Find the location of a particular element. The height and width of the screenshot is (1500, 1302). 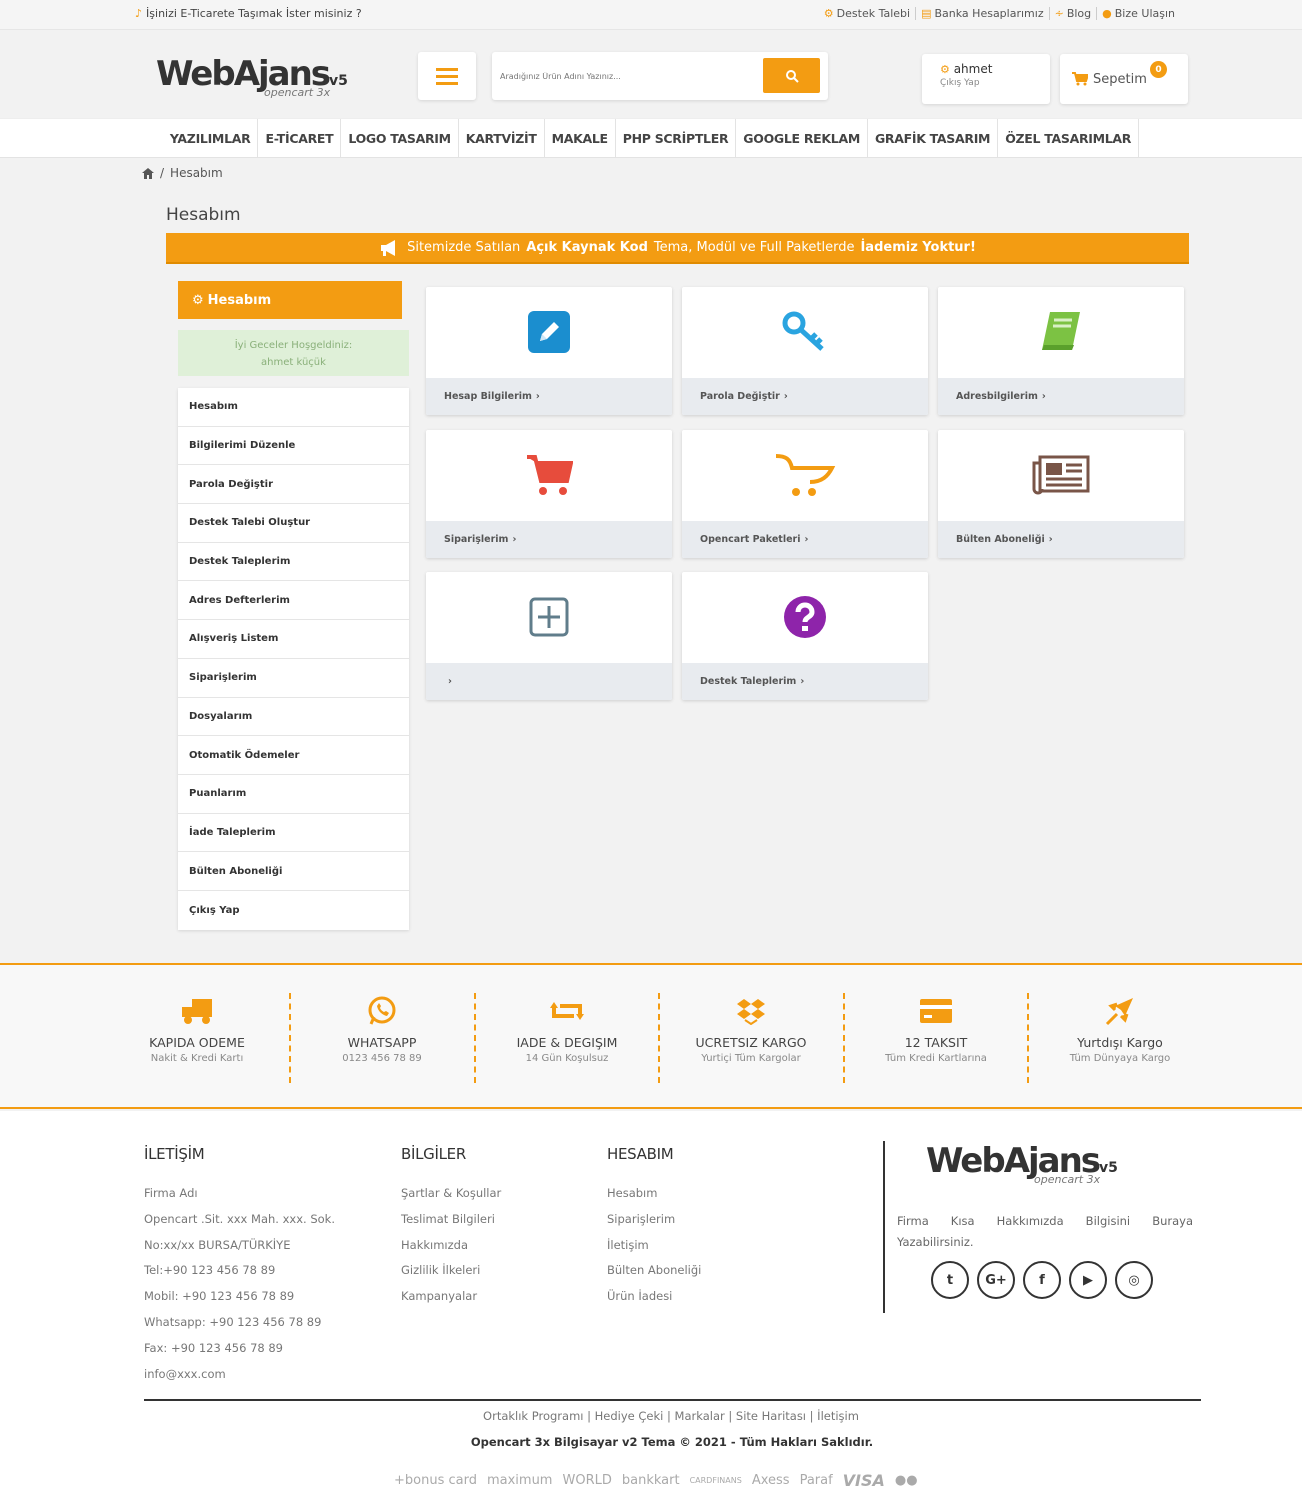

nav-item-software: YAZILIMLAR is located at coordinates (211, 138).